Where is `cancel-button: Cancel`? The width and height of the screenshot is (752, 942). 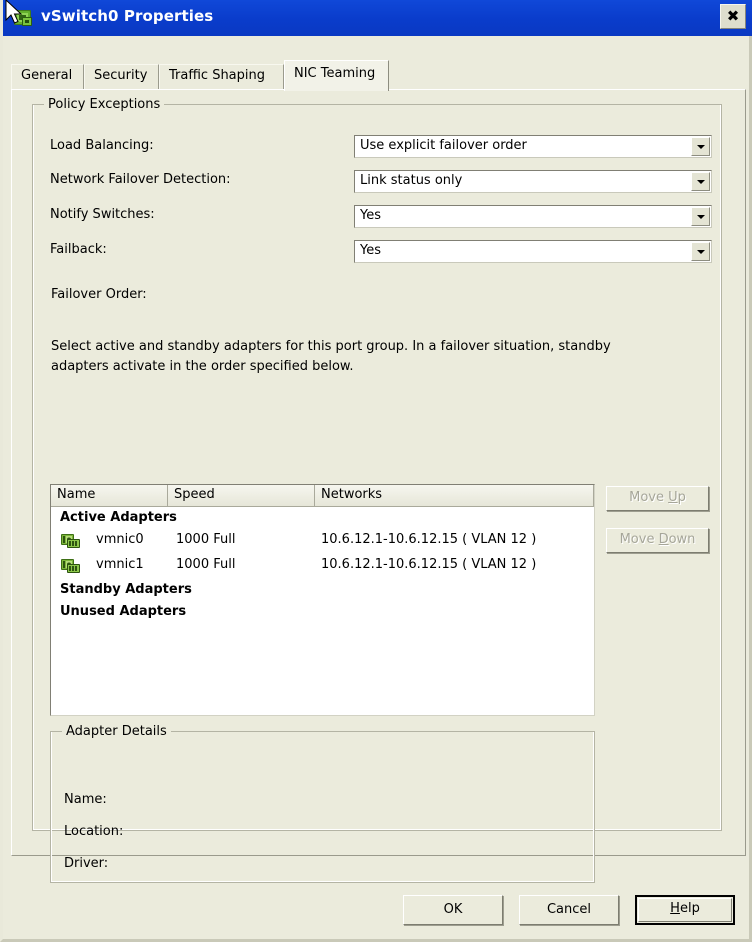 cancel-button: Cancel is located at coordinates (569, 910).